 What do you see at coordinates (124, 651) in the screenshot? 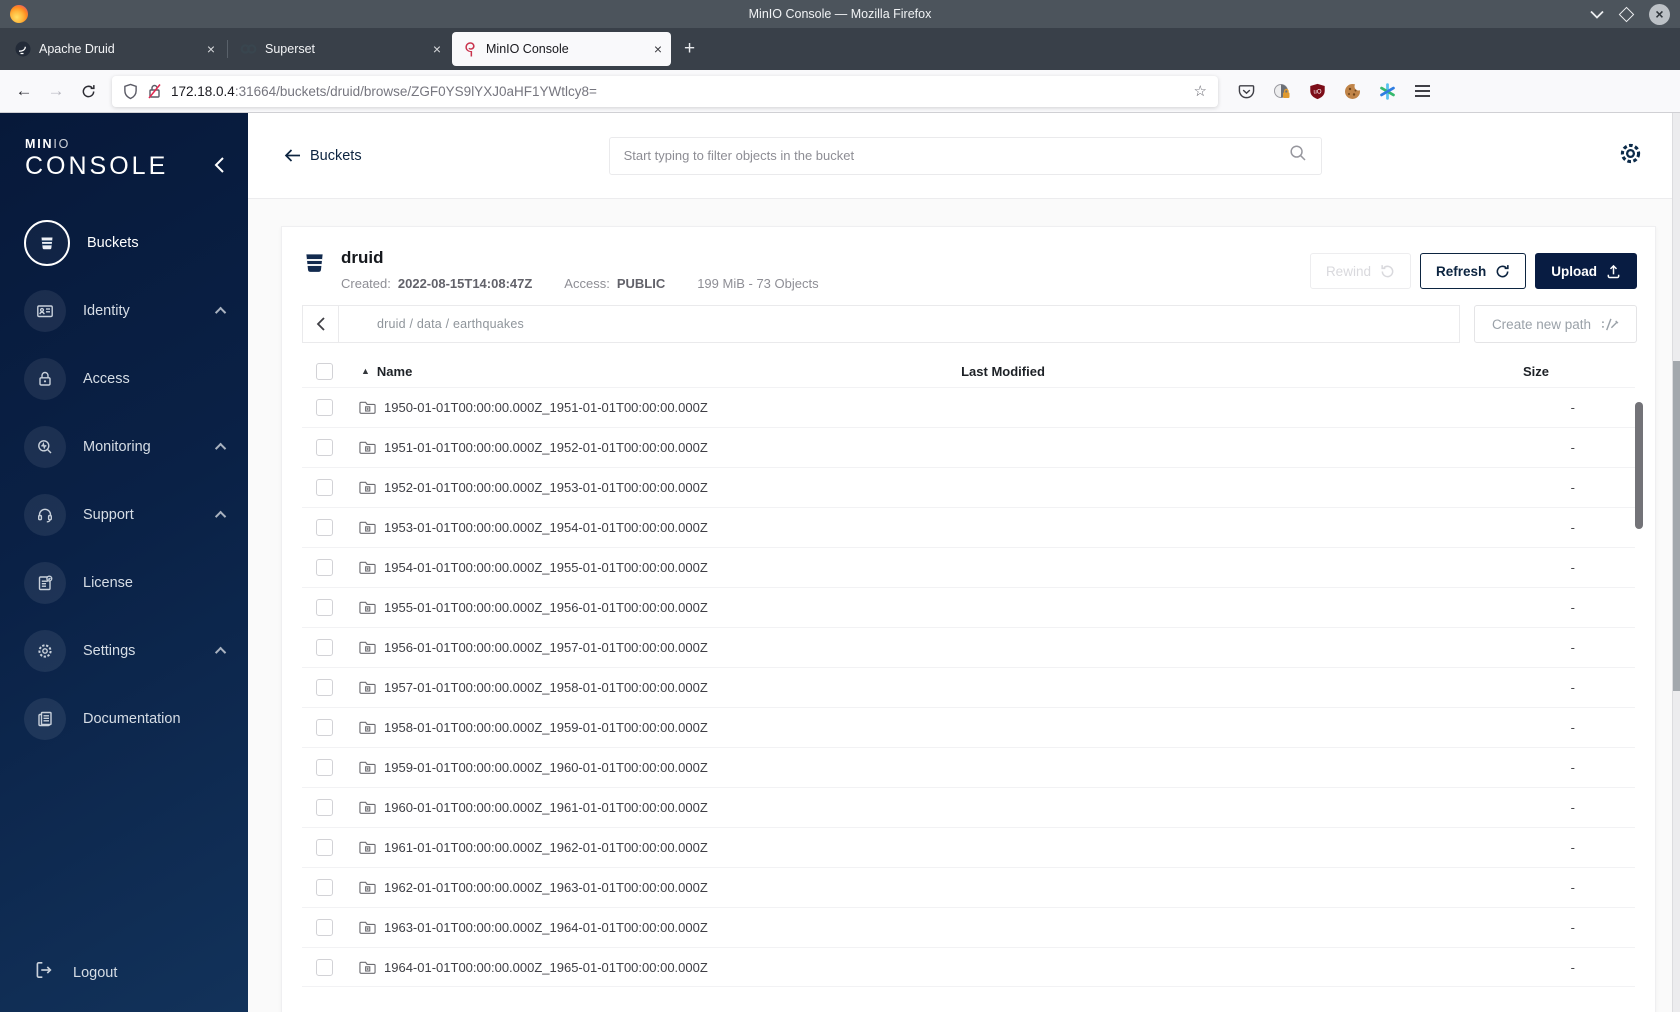
I see `sidebar-item-settings: Settings` at bounding box center [124, 651].